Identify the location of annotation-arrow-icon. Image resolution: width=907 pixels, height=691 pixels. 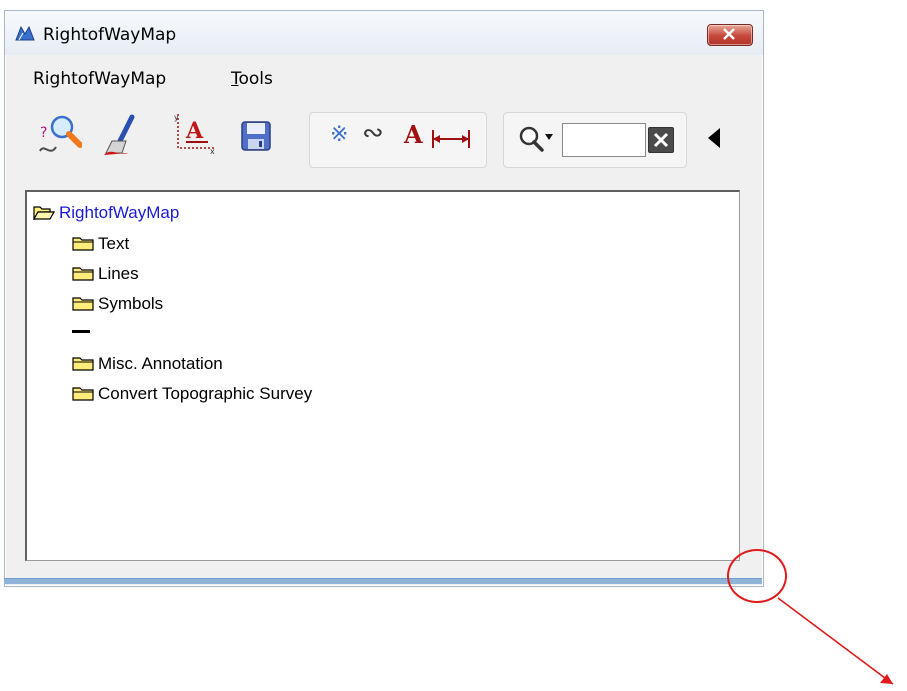
(835, 641).